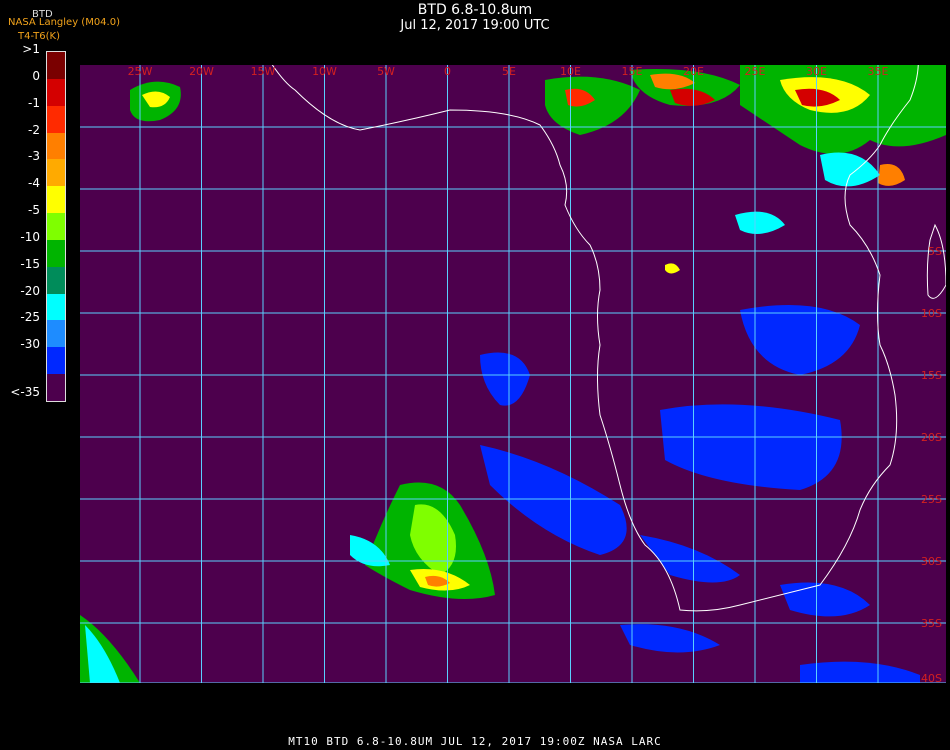  Describe the element at coordinates (693, 71) in the screenshot. I see `longitude-label: 20E` at that location.